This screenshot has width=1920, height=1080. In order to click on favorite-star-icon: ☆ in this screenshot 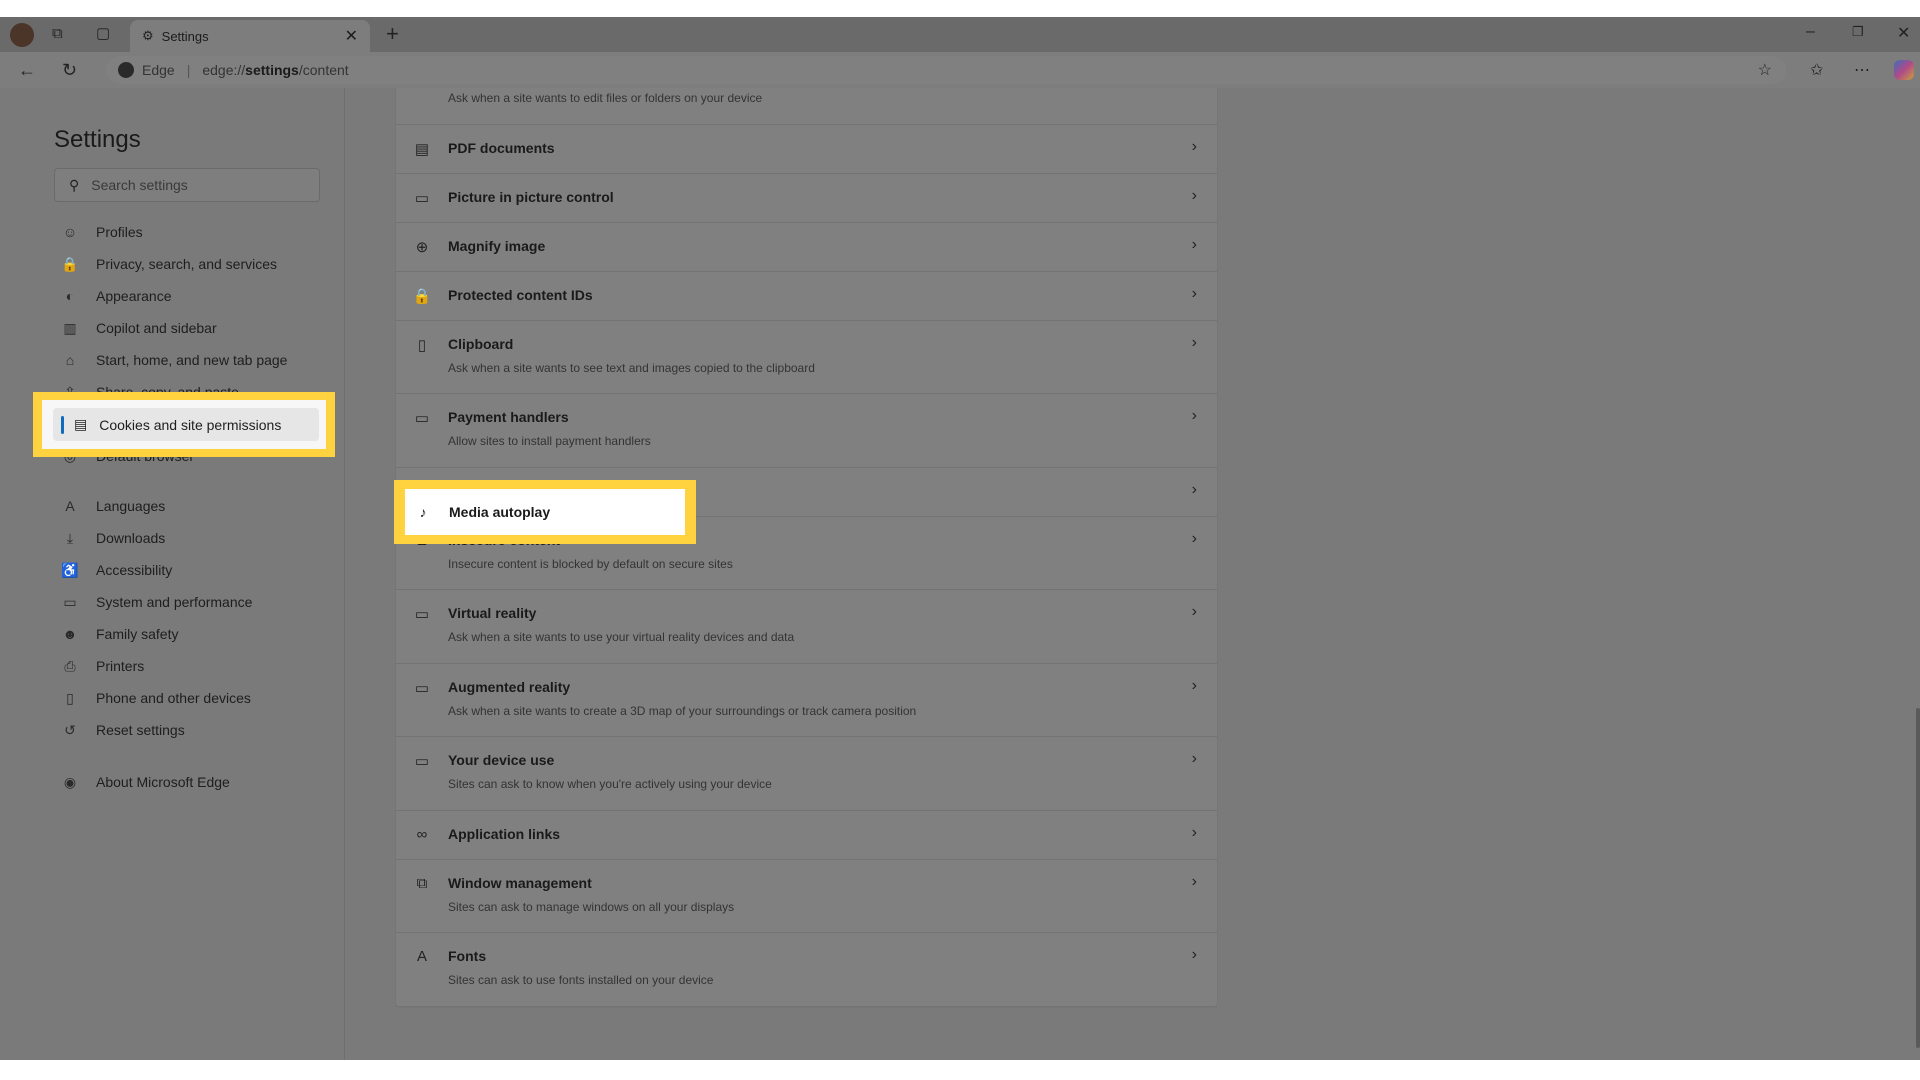, I will do `click(1765, 70)`.